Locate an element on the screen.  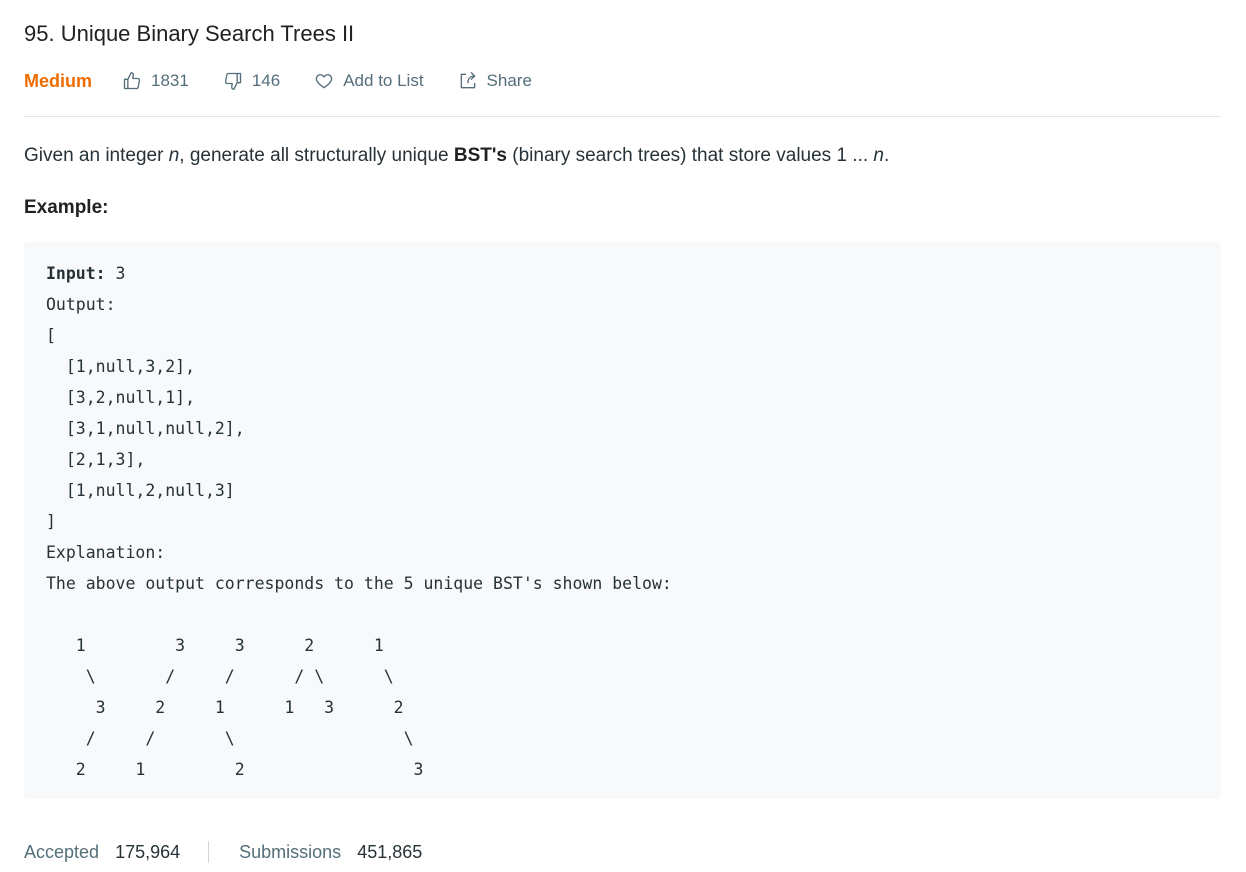
output-line: [2,1,3], is located at coordinates (96, 459).